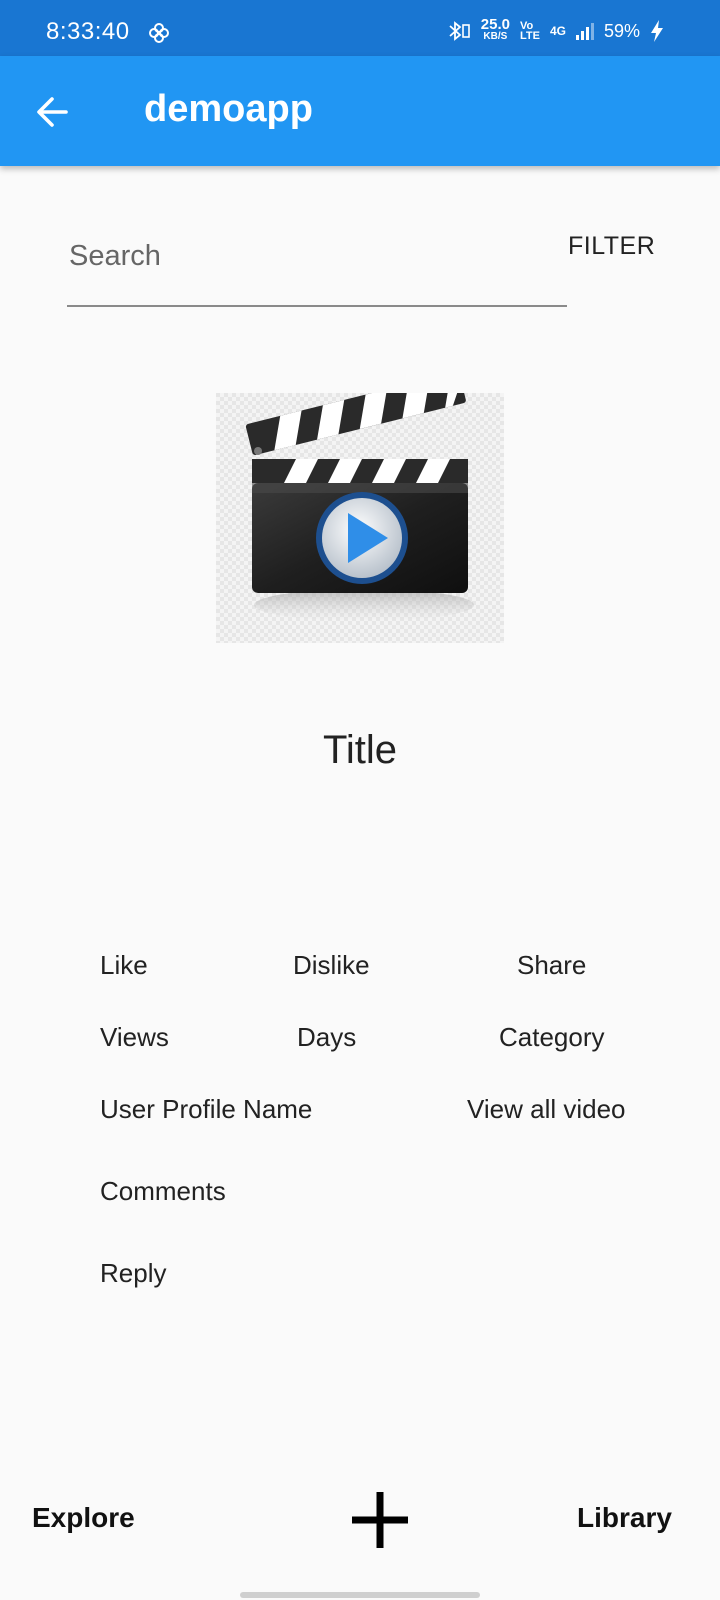 The width and height of the screenshot is (720, 1600). Describe the element at coordinates (611, 246) in the screenshot. I see `filter-button: FILTER` at that location.